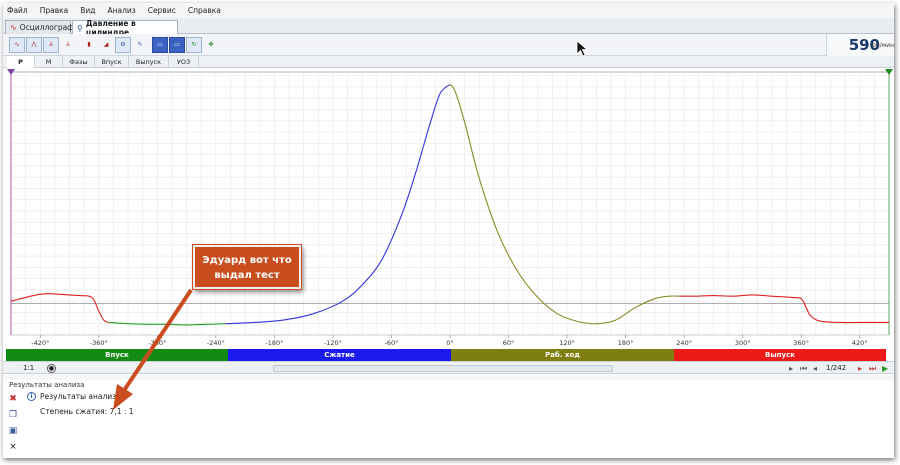 This screenshot has height=465, width=900. Describe the element at coordinates (162, 10) in the screenshot. I see `menu-service: Сервис` at that location.